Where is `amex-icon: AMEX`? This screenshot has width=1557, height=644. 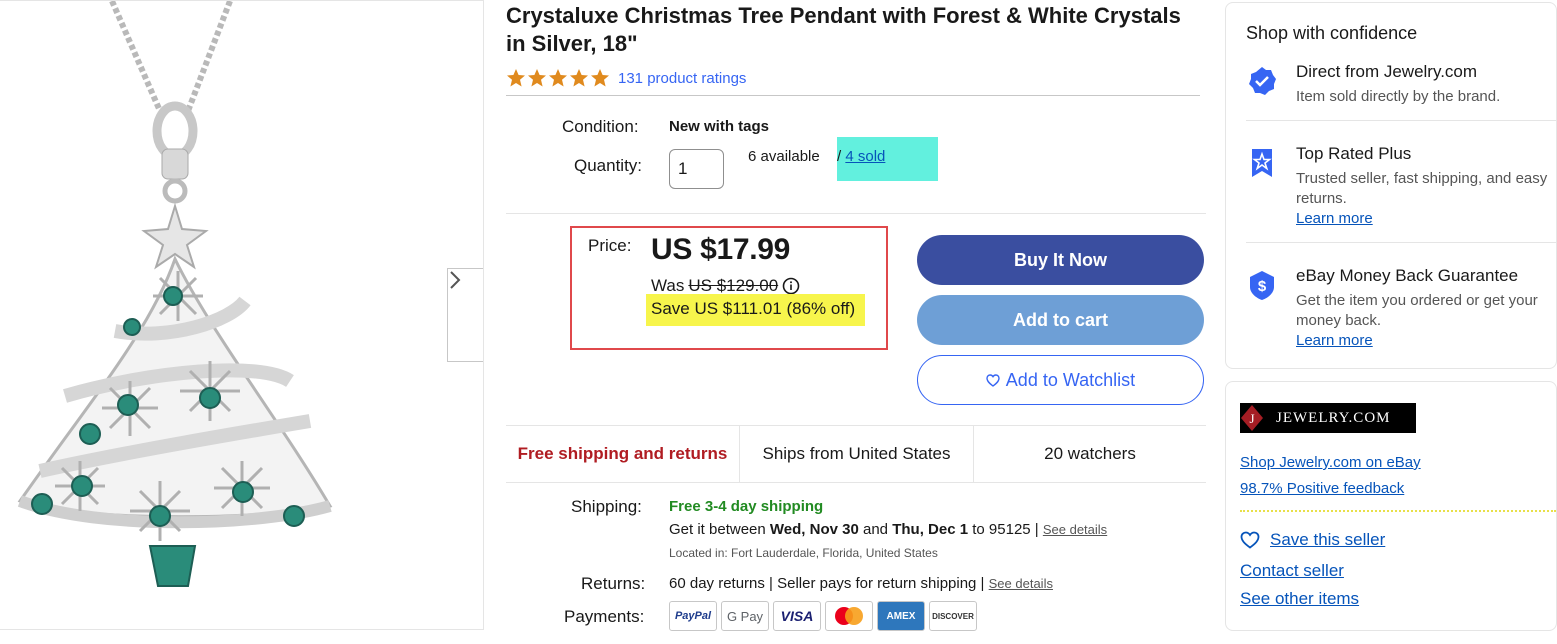 amex-icon: AMEX is located at coordinates (901, 616).